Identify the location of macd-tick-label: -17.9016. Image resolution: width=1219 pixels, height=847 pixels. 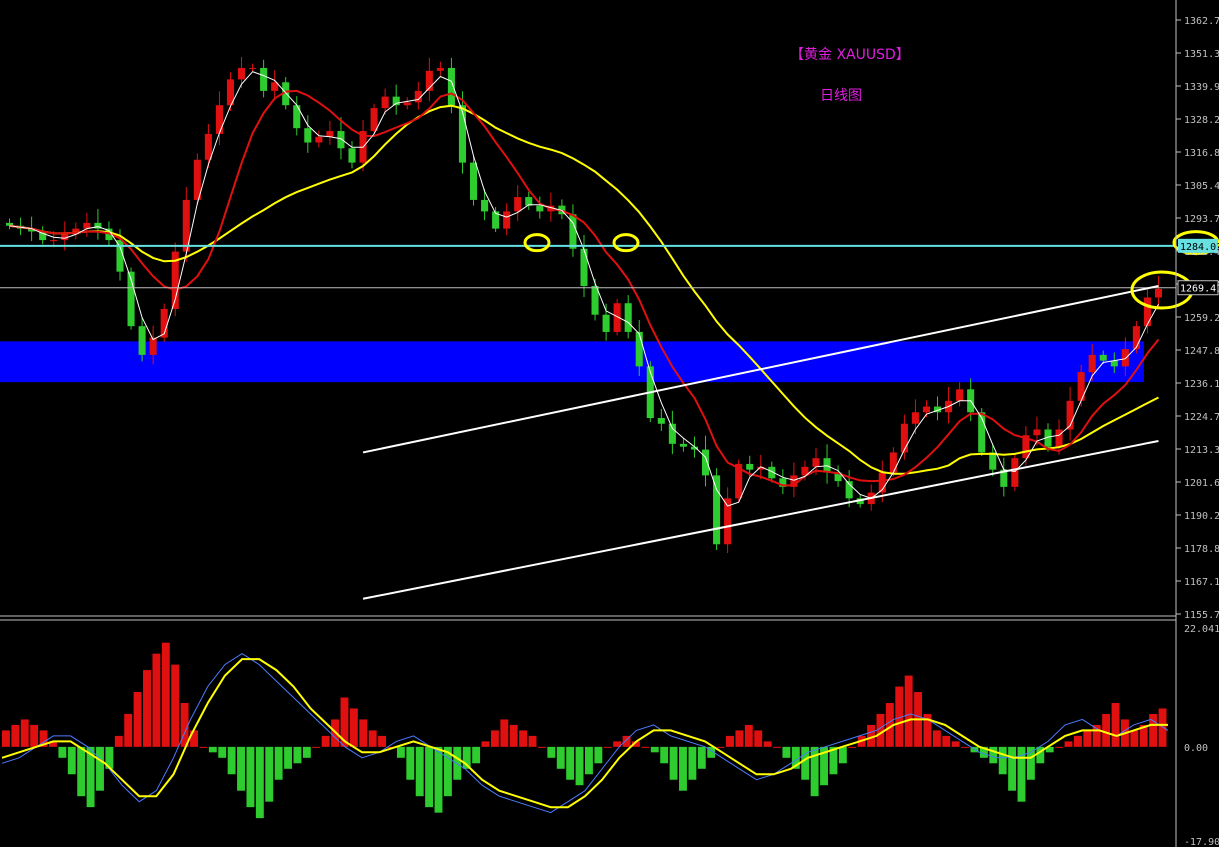
(1201, 842).